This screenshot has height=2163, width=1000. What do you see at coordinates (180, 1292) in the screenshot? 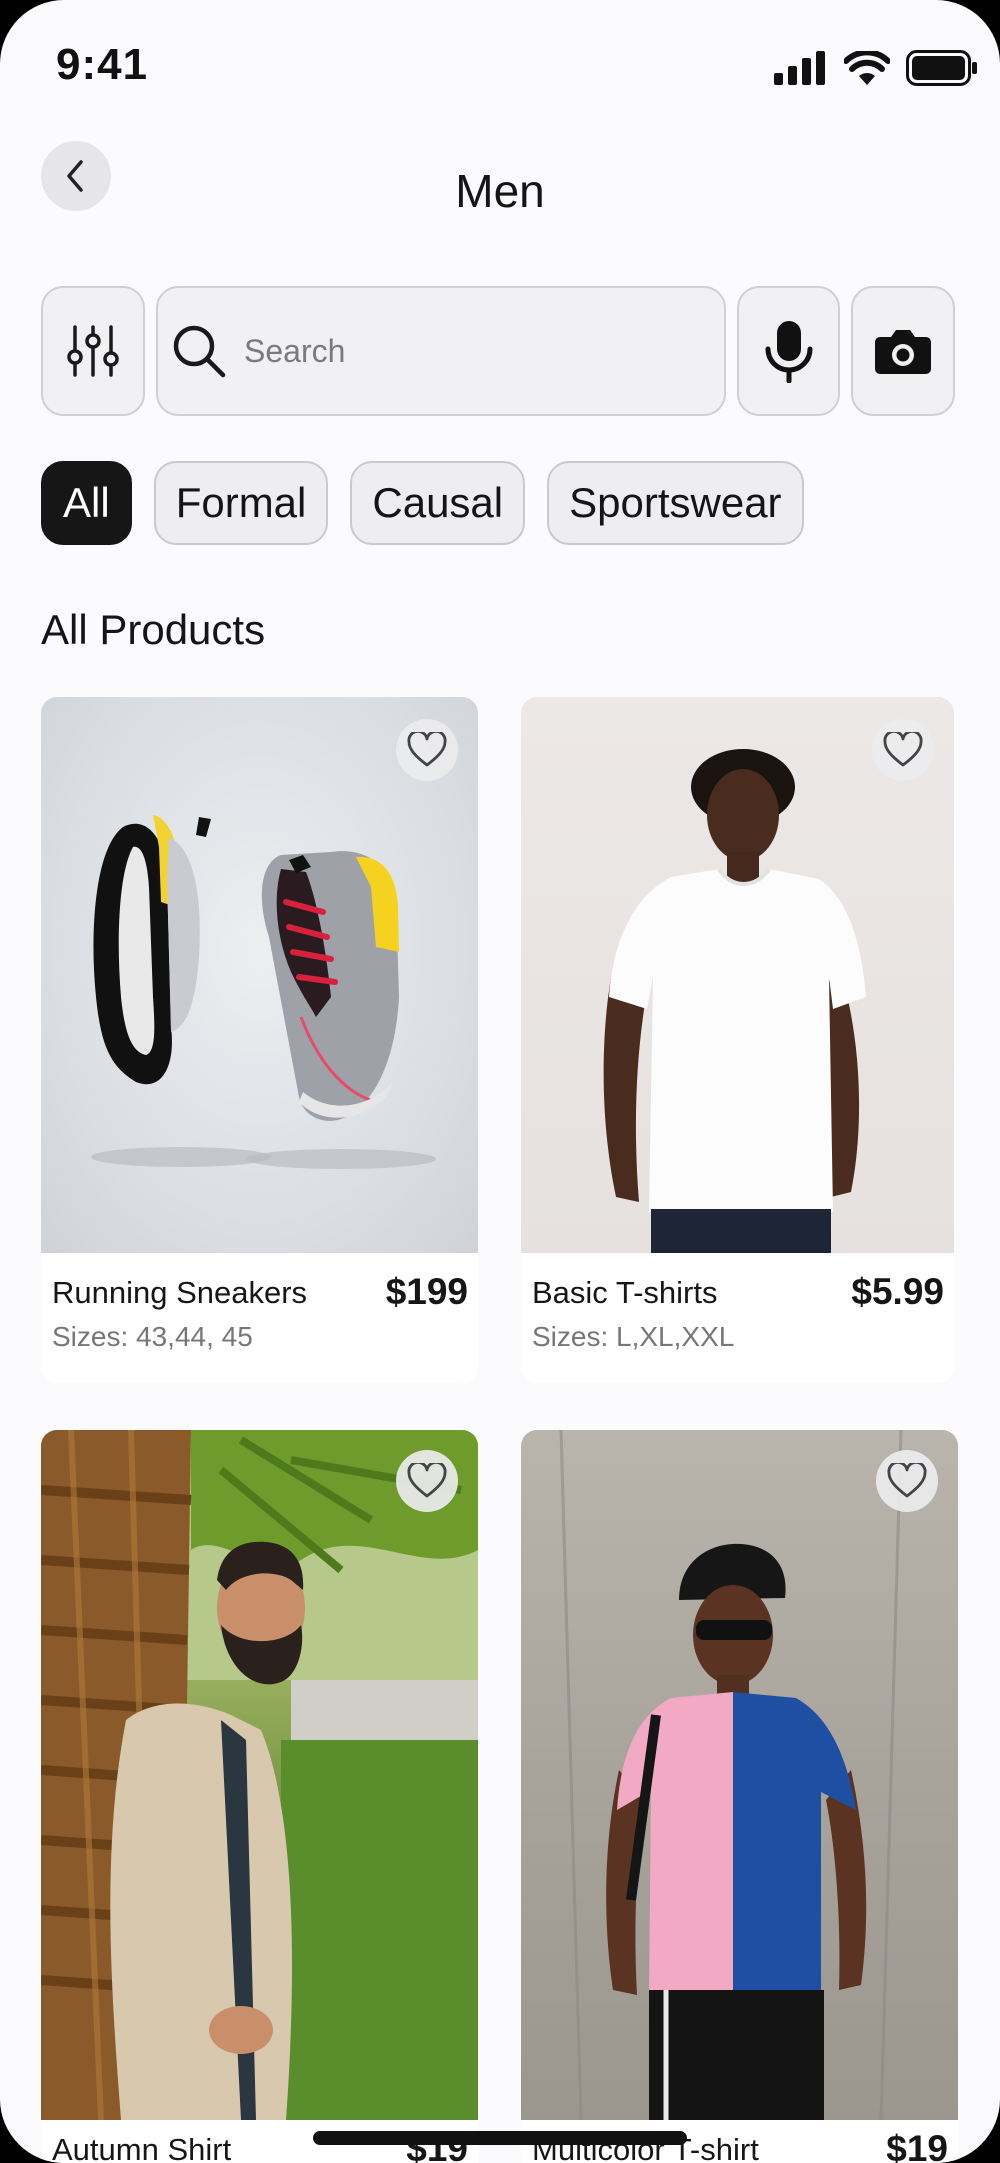
I see `product-name: Running Sneakers` at bounding box center [180, 1292].